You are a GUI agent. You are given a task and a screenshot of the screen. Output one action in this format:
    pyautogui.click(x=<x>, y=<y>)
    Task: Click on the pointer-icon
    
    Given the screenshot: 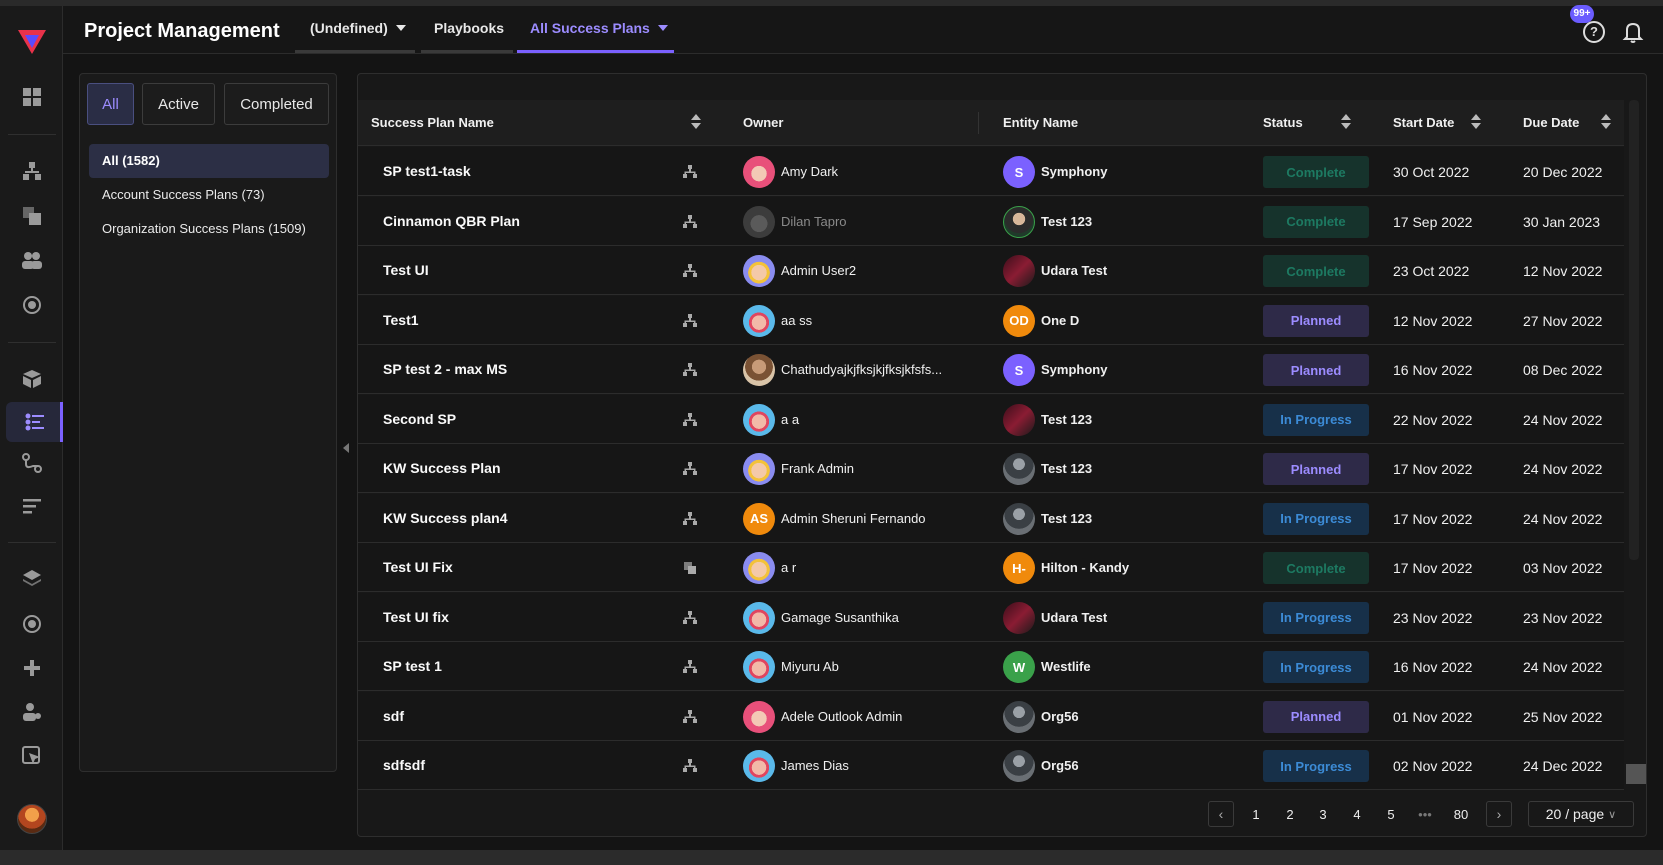 What is the action you would take?
    pyautogui.click(x=32, y=756)
    